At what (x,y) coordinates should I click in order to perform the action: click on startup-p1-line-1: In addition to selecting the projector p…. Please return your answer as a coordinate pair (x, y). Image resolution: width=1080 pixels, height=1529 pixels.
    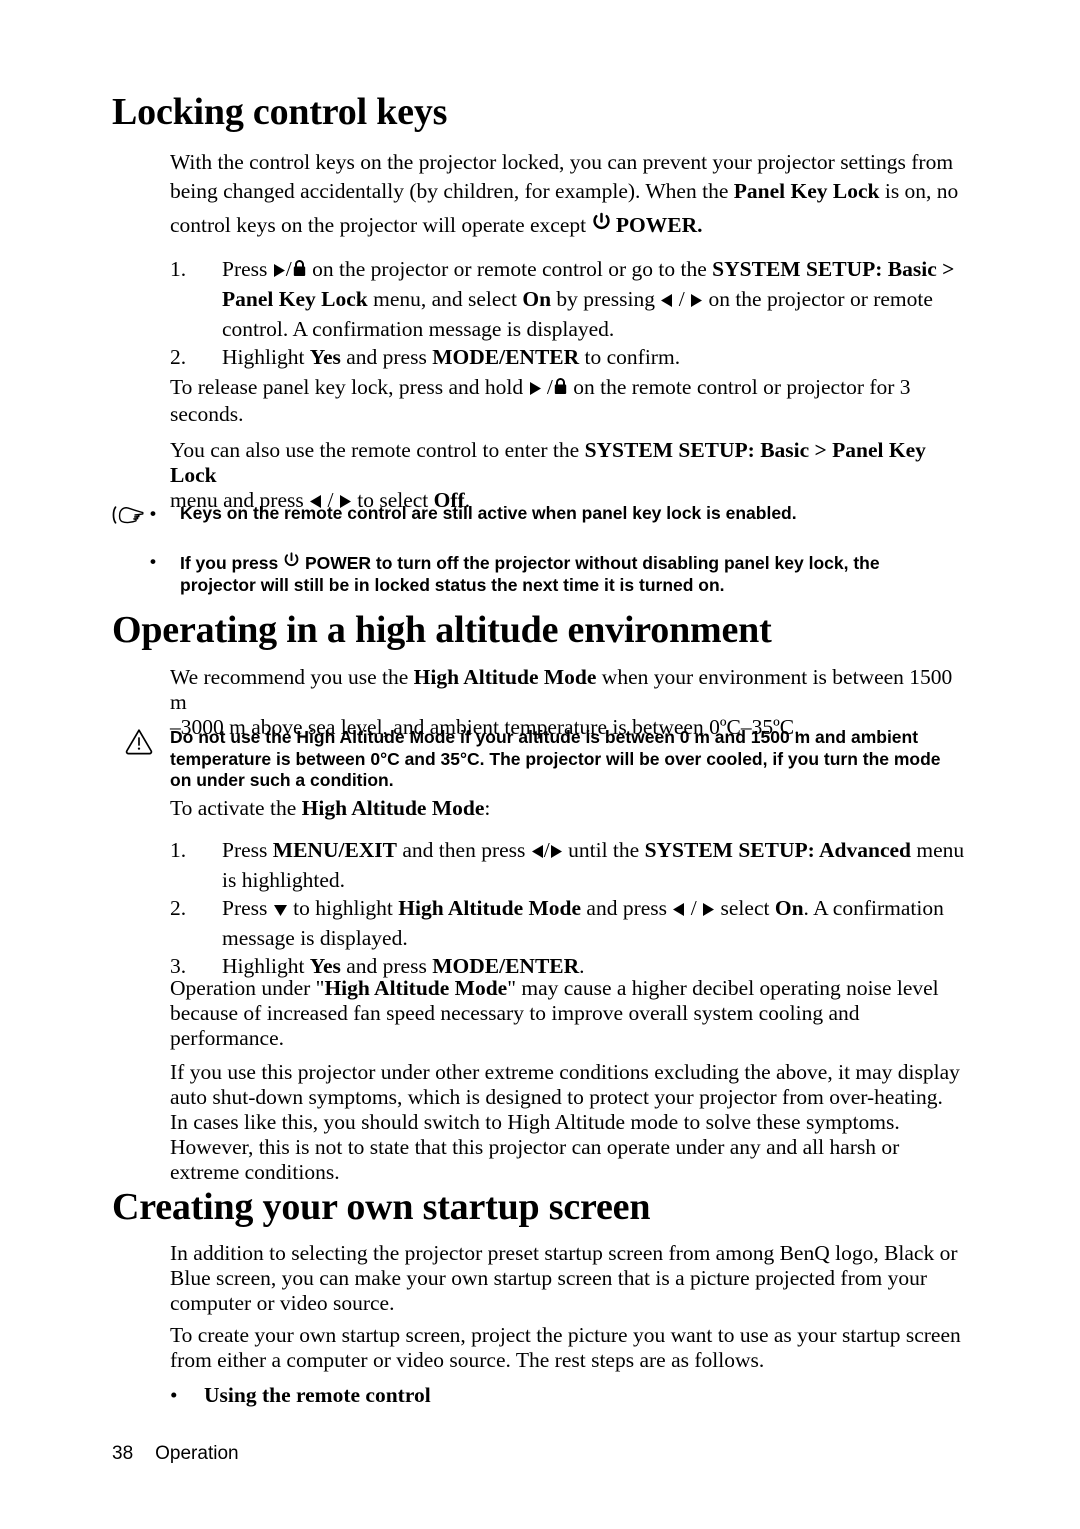
    Looking at the image, I should click on (564, 1253).